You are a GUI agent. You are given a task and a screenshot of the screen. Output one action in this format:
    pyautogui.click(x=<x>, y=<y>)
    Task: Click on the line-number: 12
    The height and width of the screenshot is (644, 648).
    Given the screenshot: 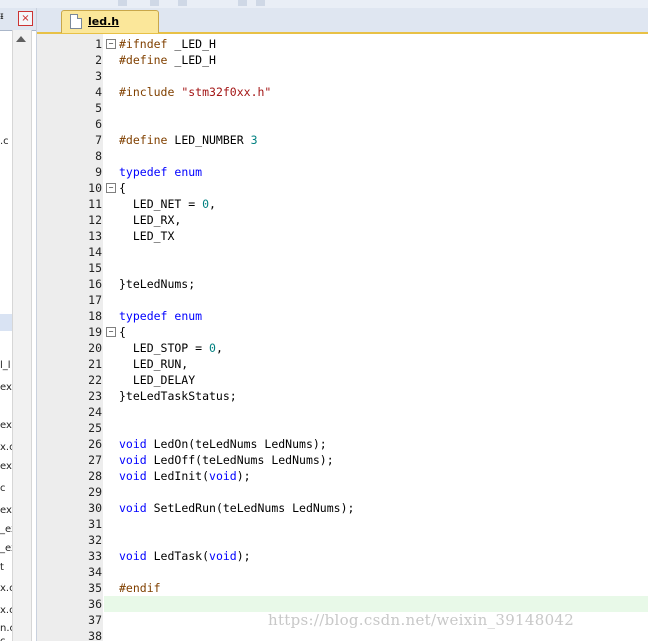 What is the action you would take?
    pyautogui.click(x=95, y=220)
    